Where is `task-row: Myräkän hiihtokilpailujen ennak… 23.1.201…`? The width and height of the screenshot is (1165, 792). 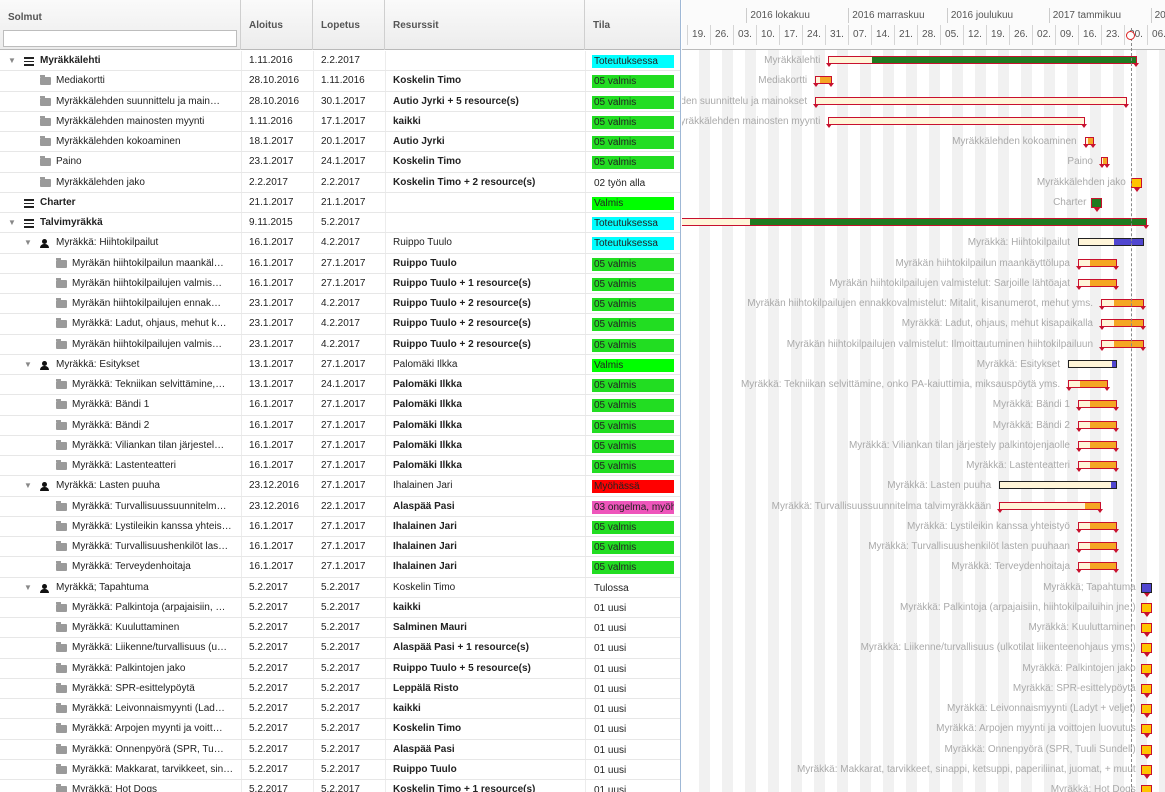 task-row: Myräkän hiihtokilpailujen ennak… 23.1.201… is located at coordinates (340, 304).